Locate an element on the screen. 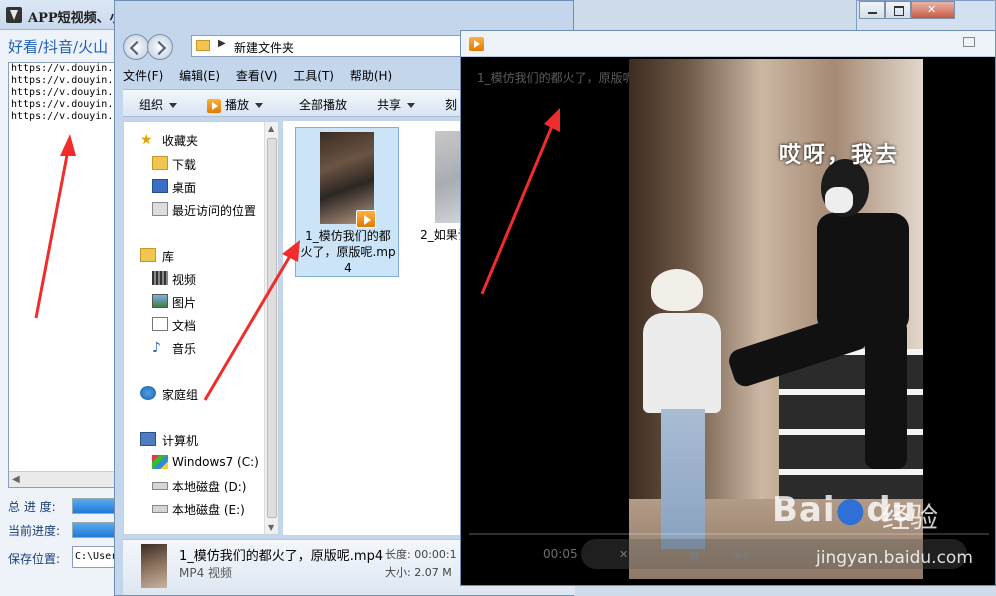  video-scene-jumping-person is located at coordinates (824, 329).